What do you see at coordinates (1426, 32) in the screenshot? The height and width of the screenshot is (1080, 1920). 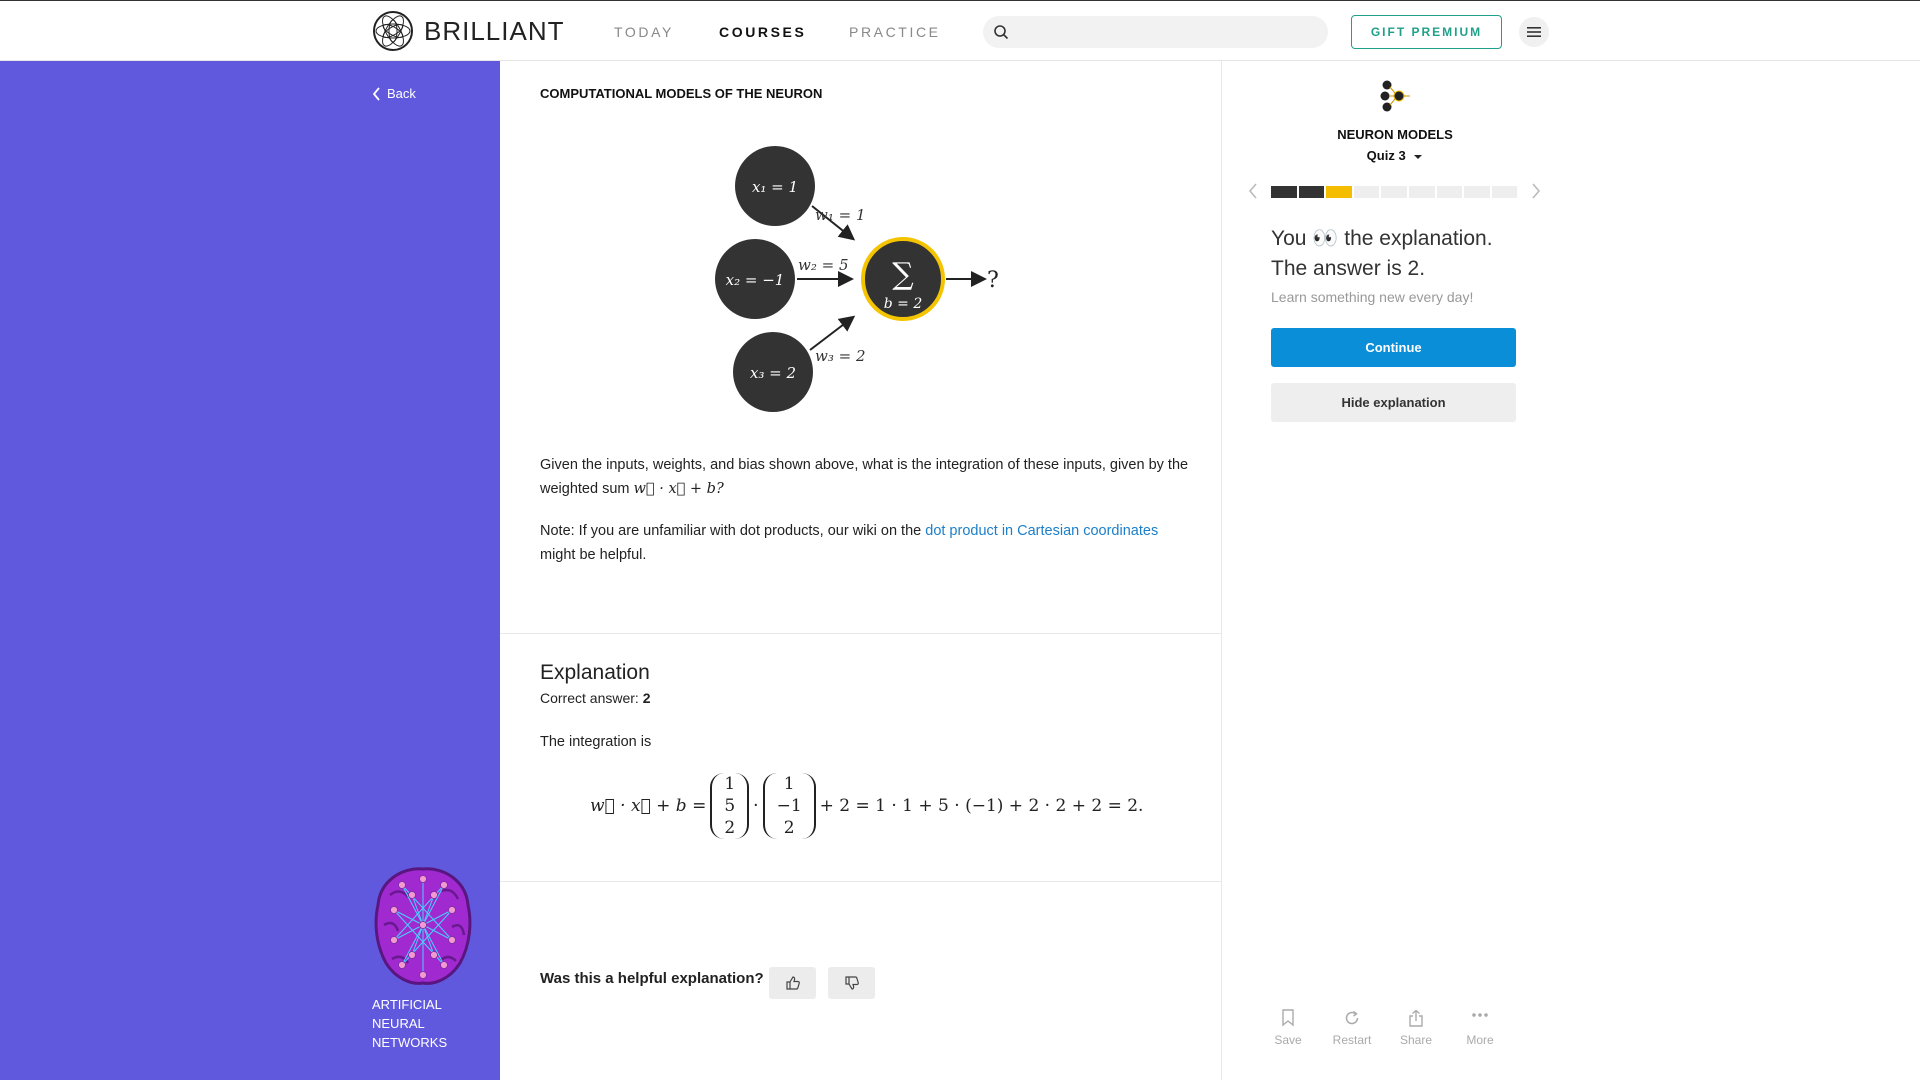 I see `gift-premium-button: GIFT PREMIUM` at bounding box center [1426, 32].